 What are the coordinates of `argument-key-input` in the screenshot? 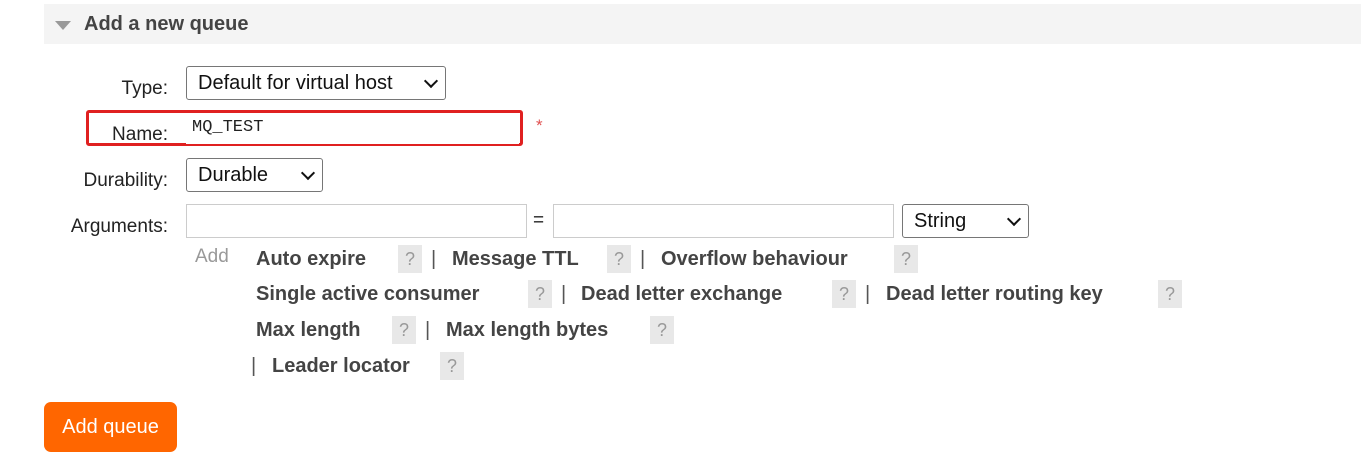 It's located at (356, 221).